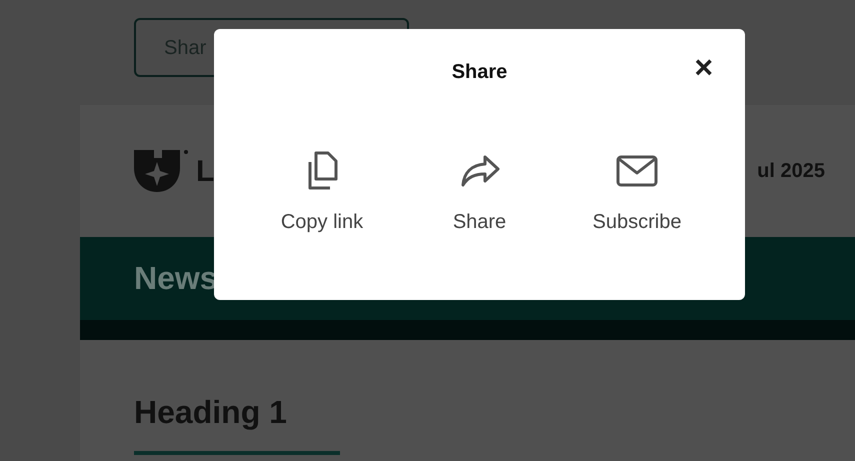 Image resolution: width=855 pixels, height=461 pixels. I want to click on heading-text: Heading 1, so click(211, 412).